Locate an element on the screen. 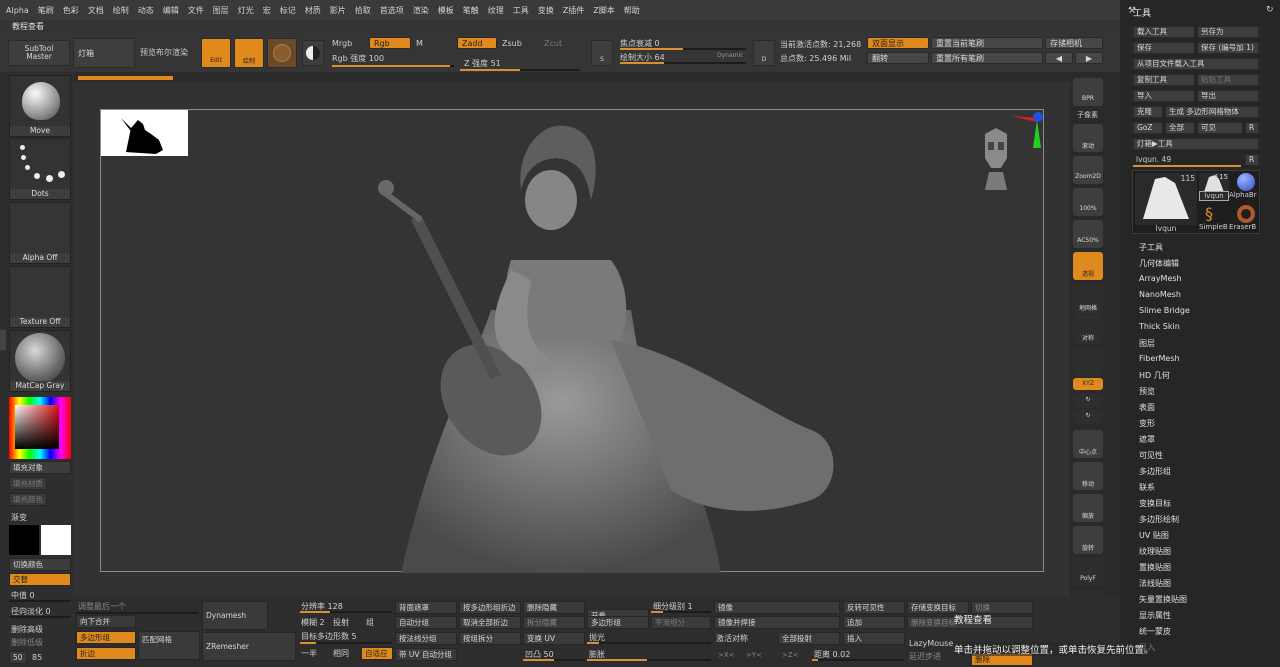 This screenshot has width=1280, height=667. zadd-button: Zadd is located at coordinates (477, 43).